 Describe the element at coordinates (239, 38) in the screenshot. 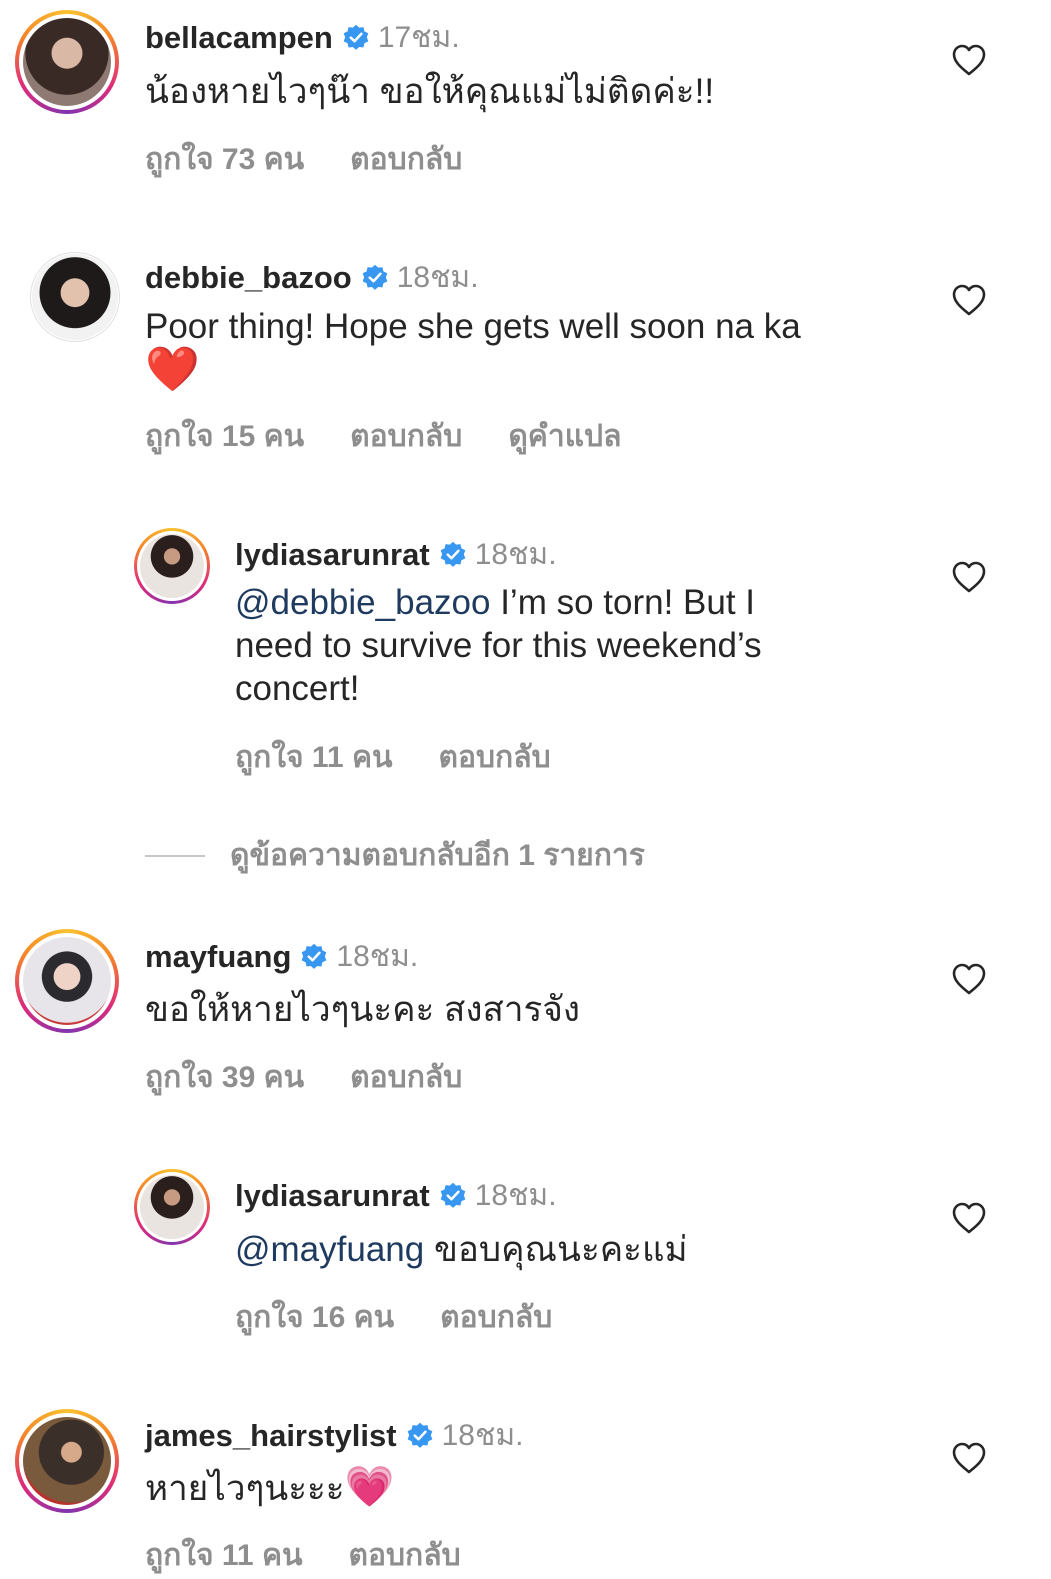

I see `username: bellacampen` at that location.